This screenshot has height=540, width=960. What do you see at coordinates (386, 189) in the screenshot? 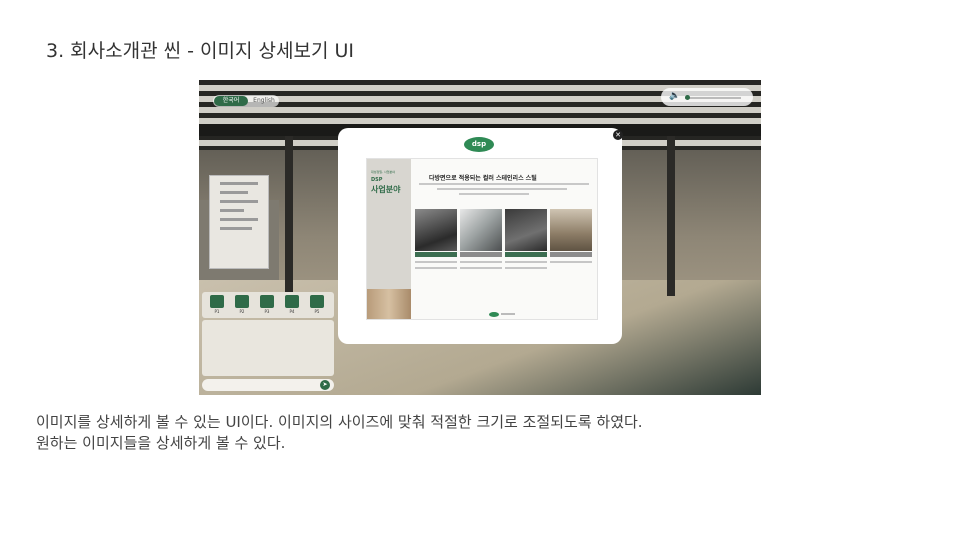
I see `doc-section-title: 사업분야` at bounding box center [386, 189].